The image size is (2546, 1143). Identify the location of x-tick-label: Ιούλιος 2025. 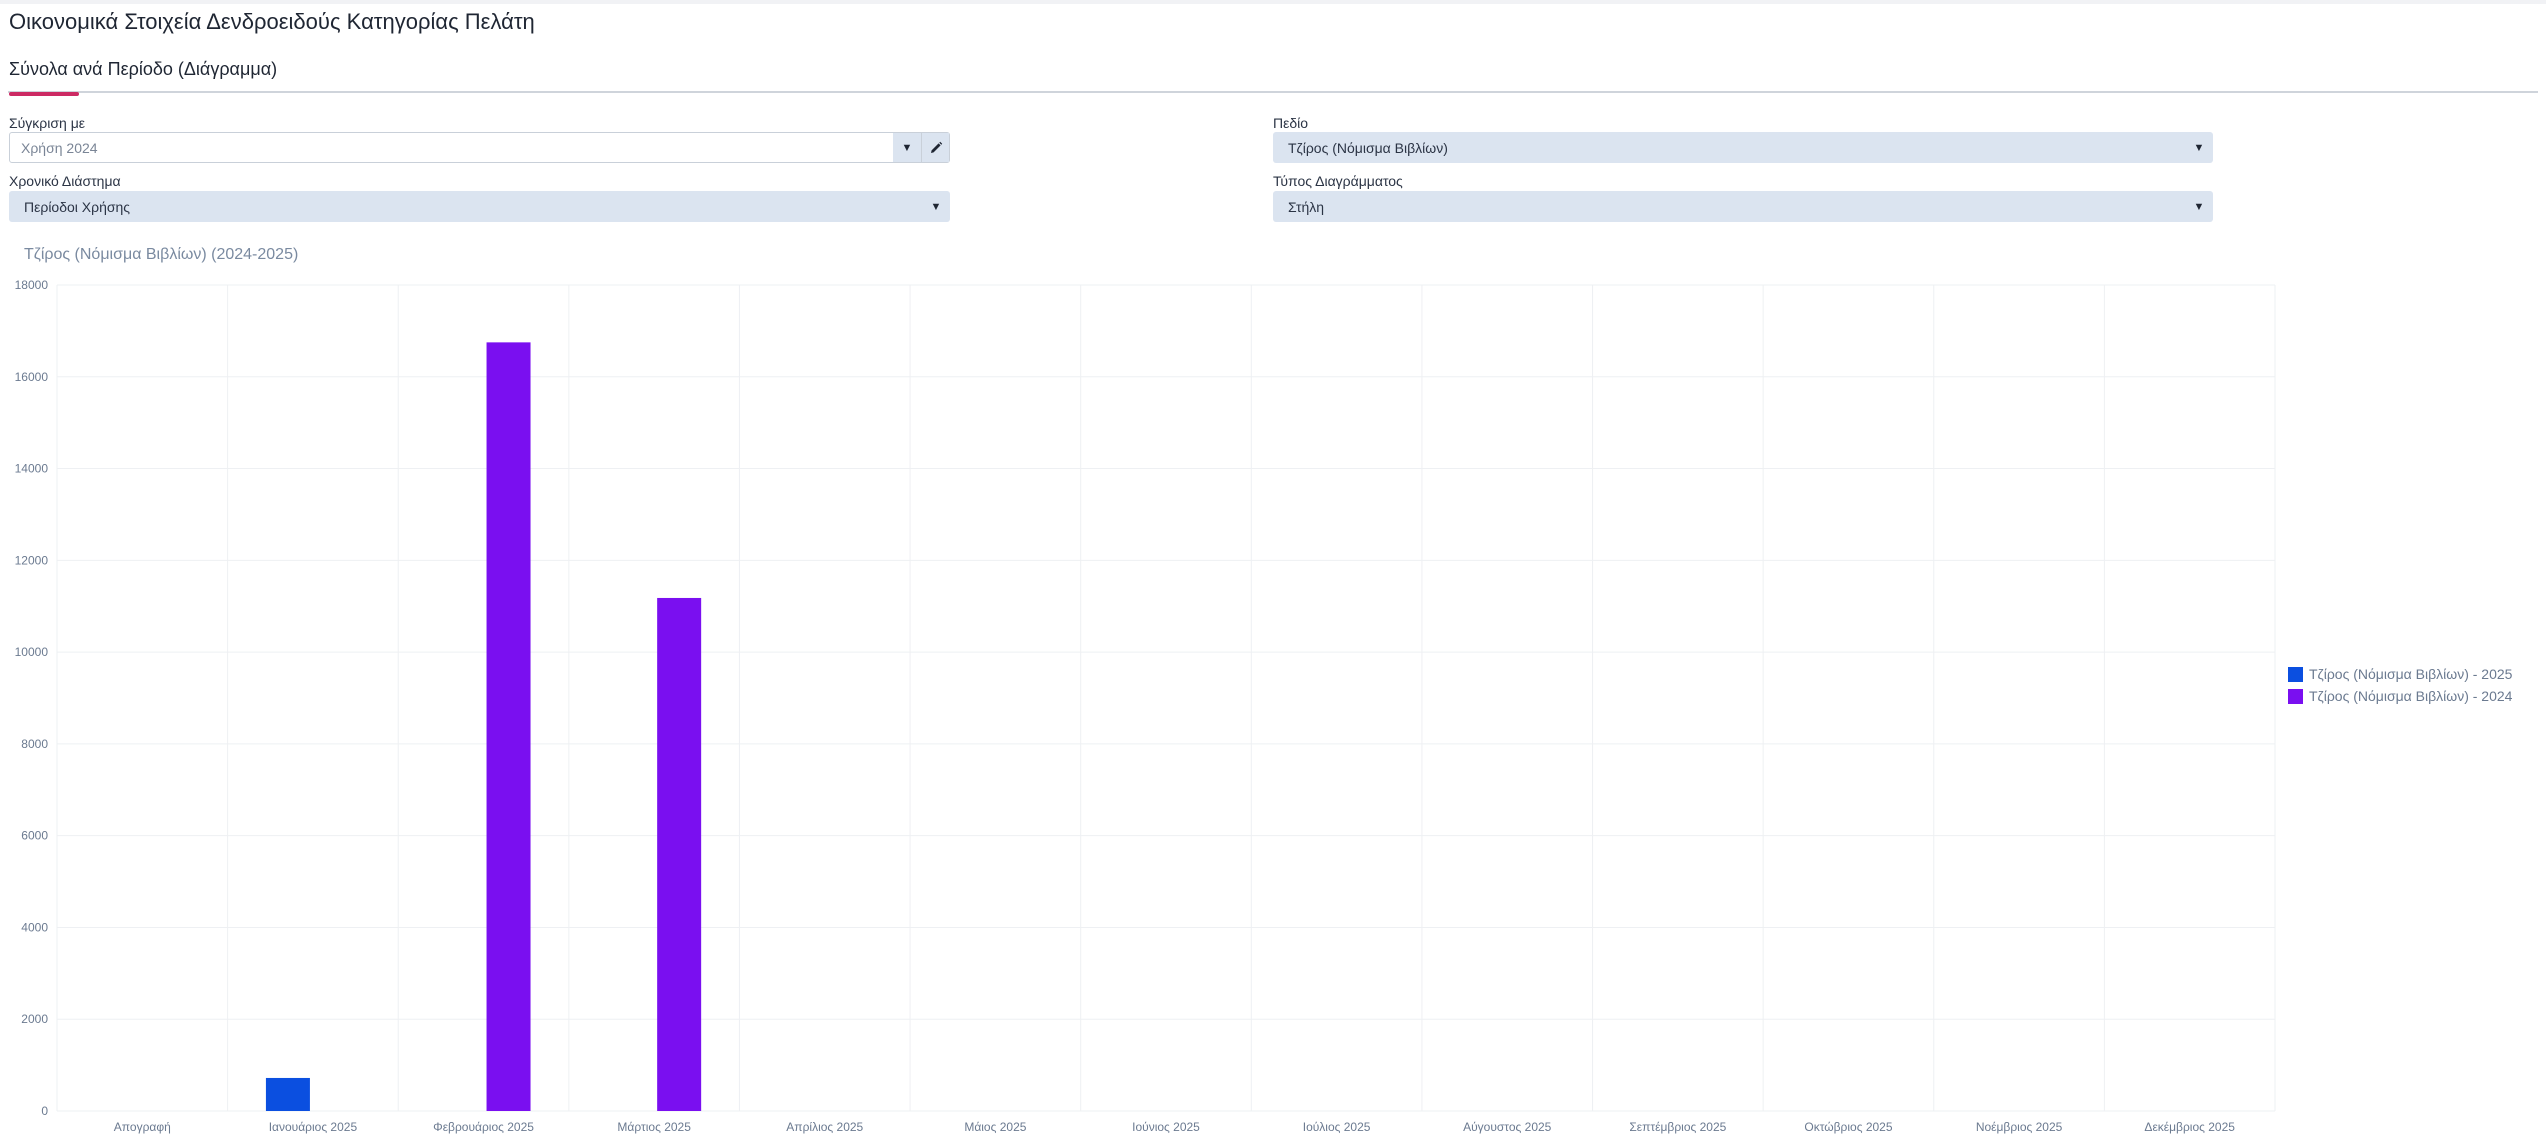
(1337, 1127).